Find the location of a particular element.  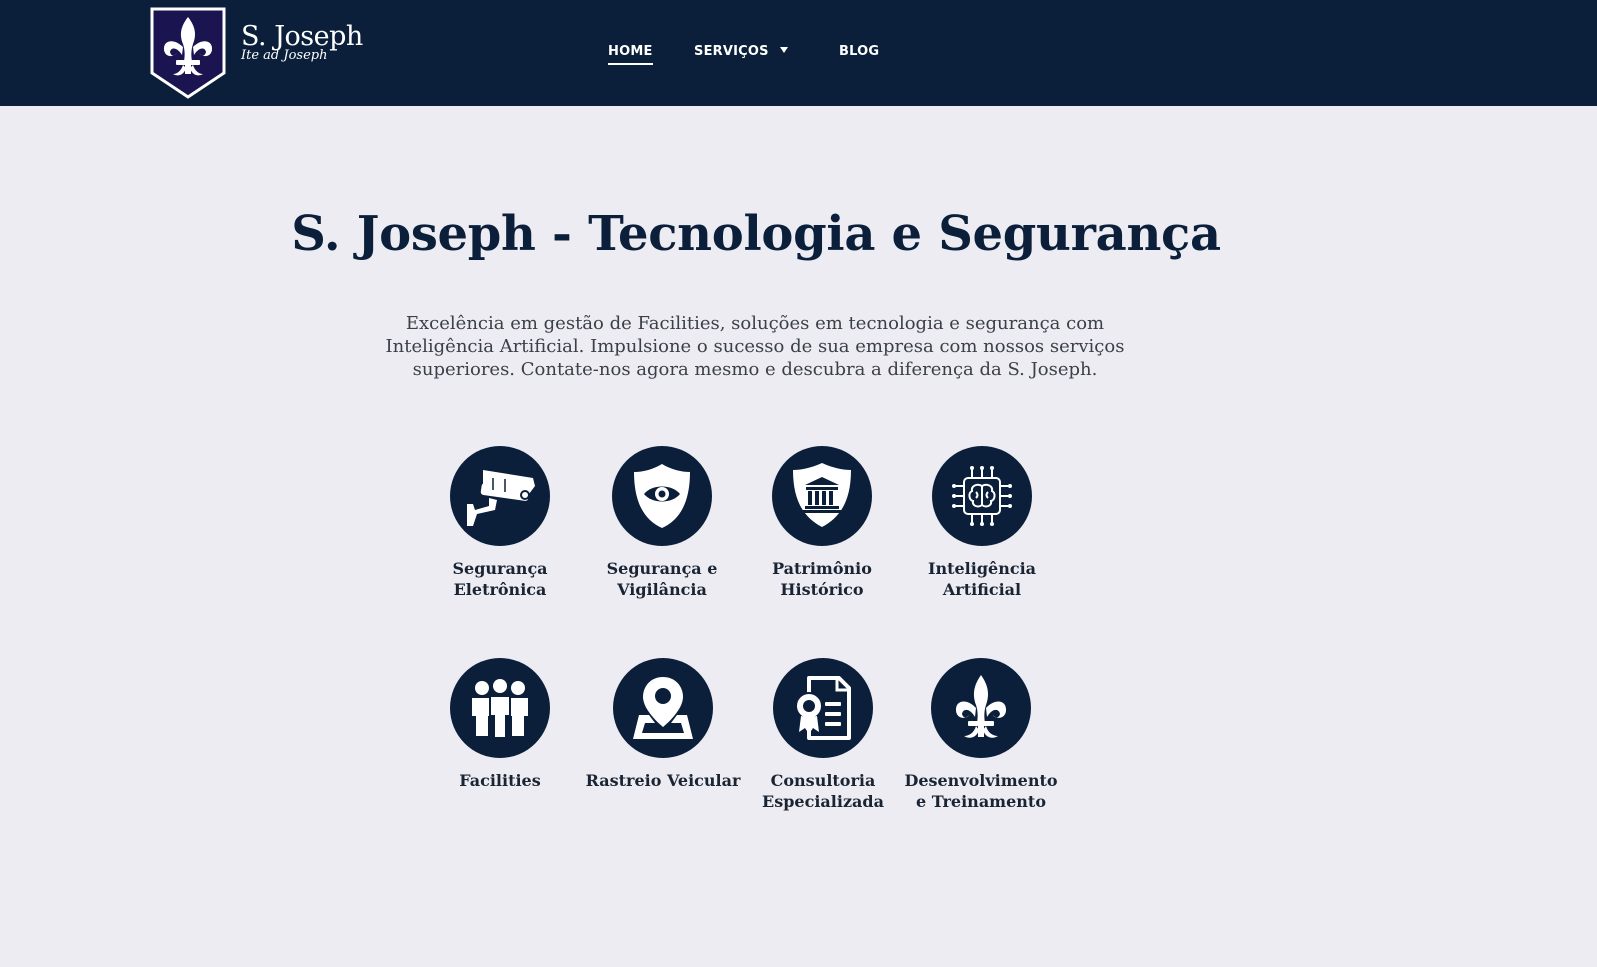

fleur-de-lis-icon is located at coordinates (981, 706).